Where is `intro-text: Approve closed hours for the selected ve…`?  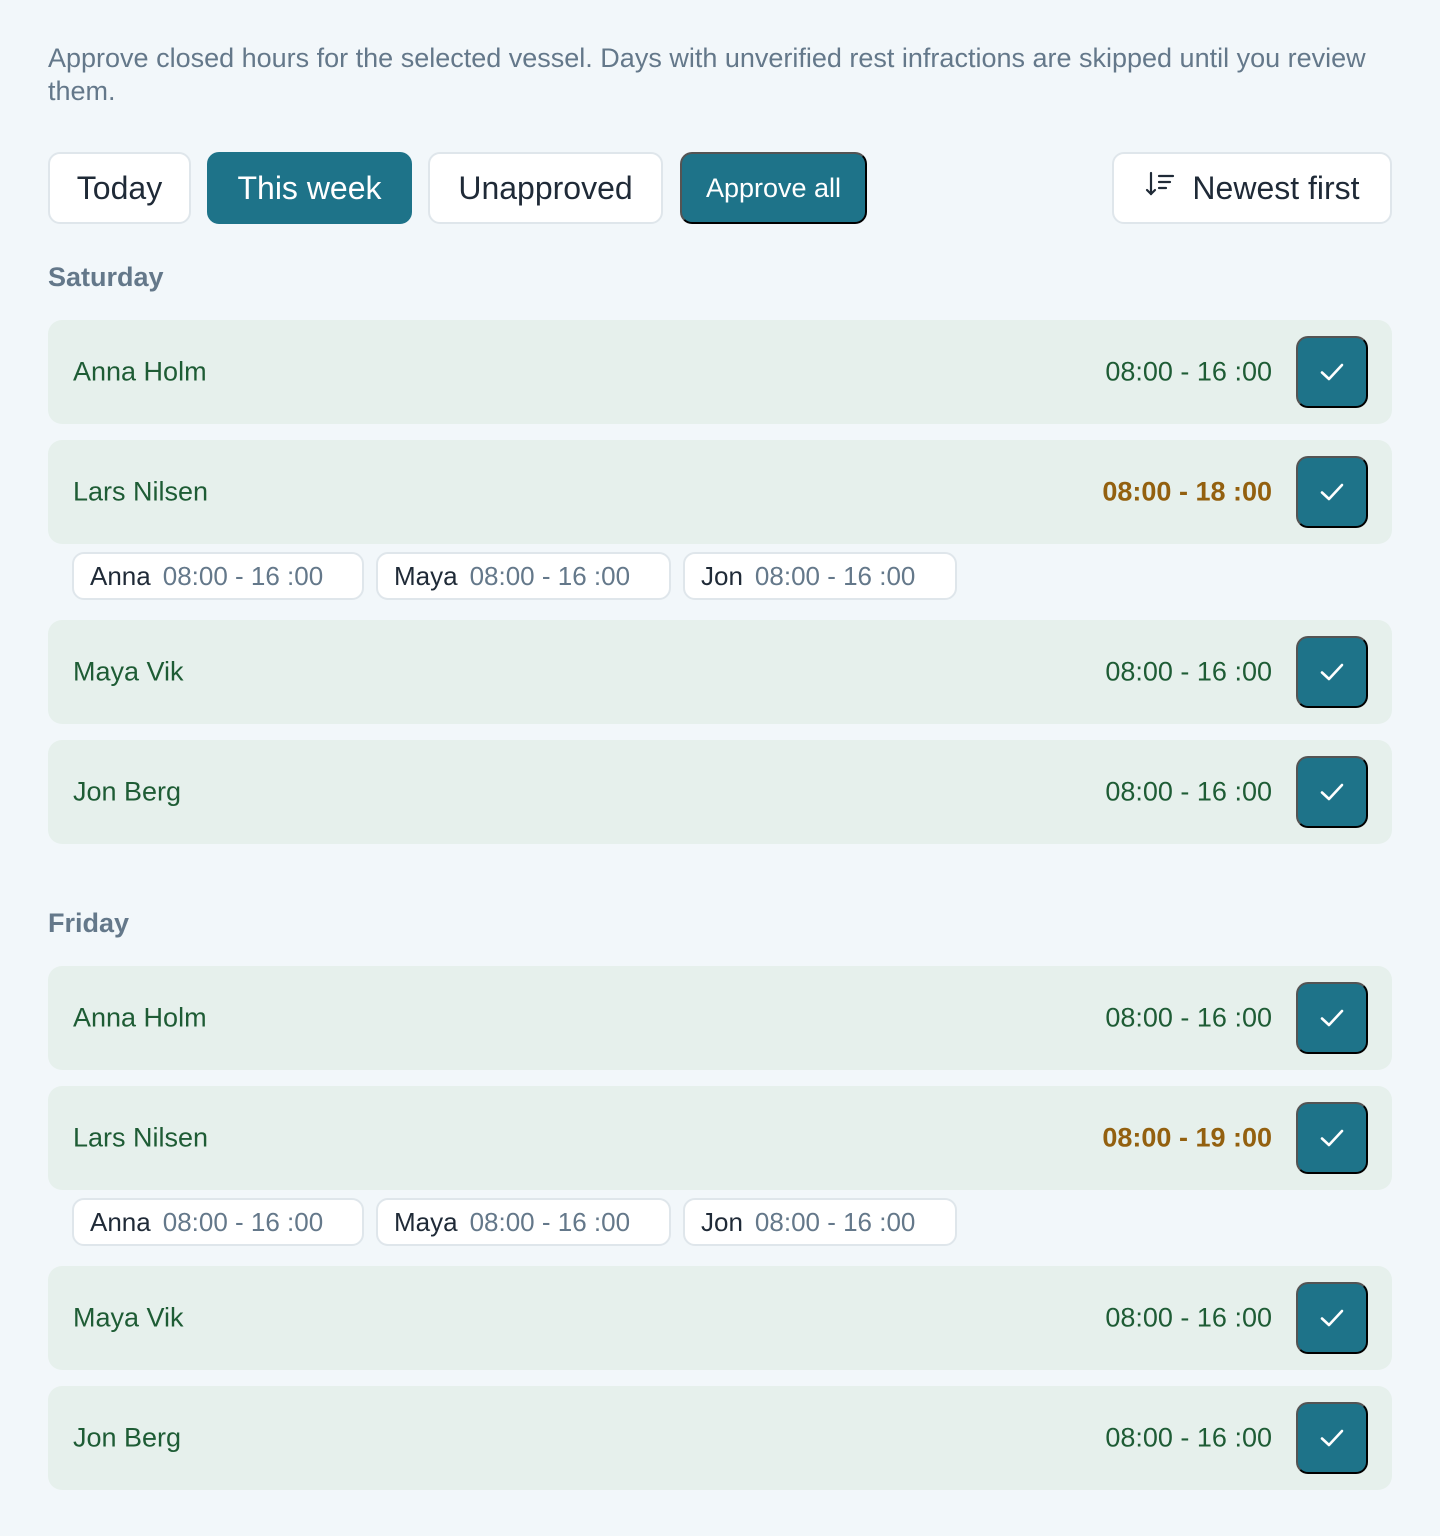 intro-text: Approve closed hours for the selected ve… is located at coordinates (707, 74).